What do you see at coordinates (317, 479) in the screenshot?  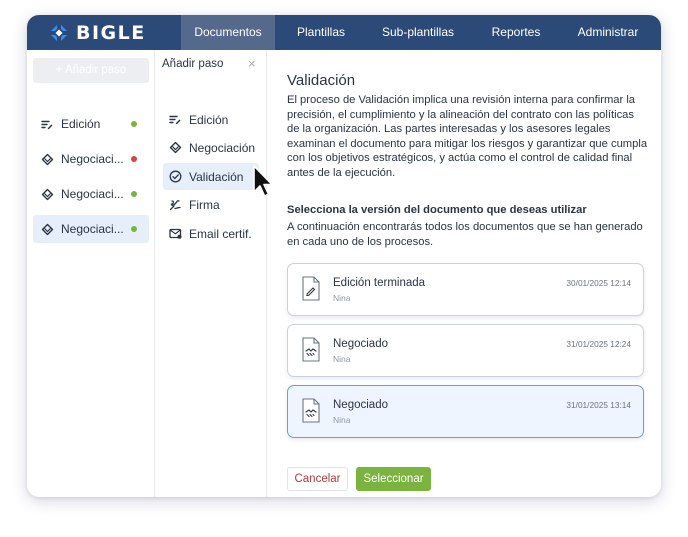 I see `cancel-button: Cancelar` at bounding box center [317, 479].